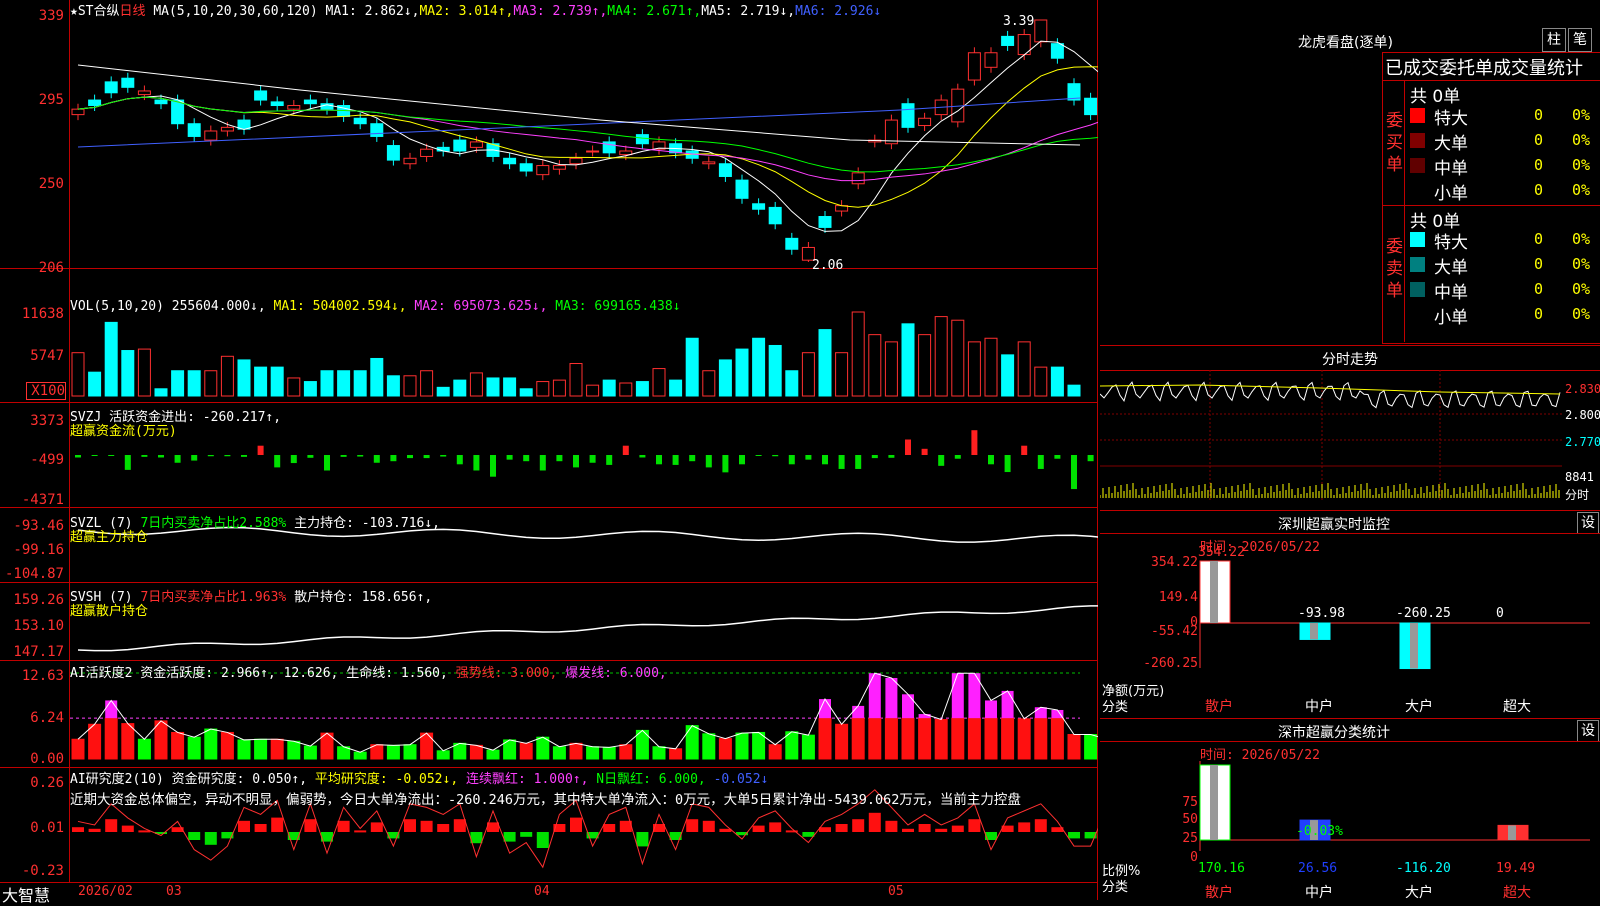 Image resolution: width=1600 pixels, height=906 pixels. What do you see at coordinates (1517, 707) in the screenshot?
I see `sz-category: 超大` at bounding box center [1517, 707].